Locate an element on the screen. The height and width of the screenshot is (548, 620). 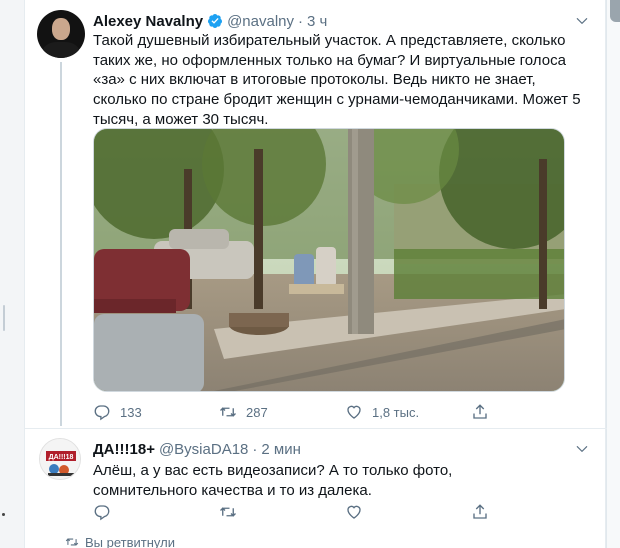
retweeted-by-row: Вы ретвитнули is located at coordinates (120, 541).